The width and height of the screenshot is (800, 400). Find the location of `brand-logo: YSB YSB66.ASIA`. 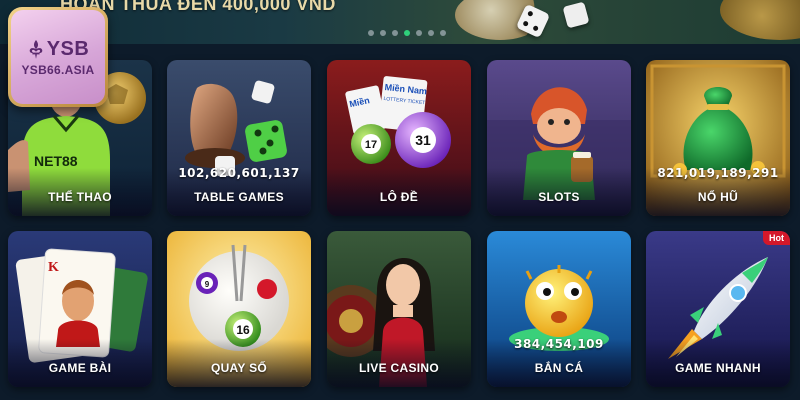

brand-logo: YSB YSB66.ASIA is located at coordinates (58, 57).